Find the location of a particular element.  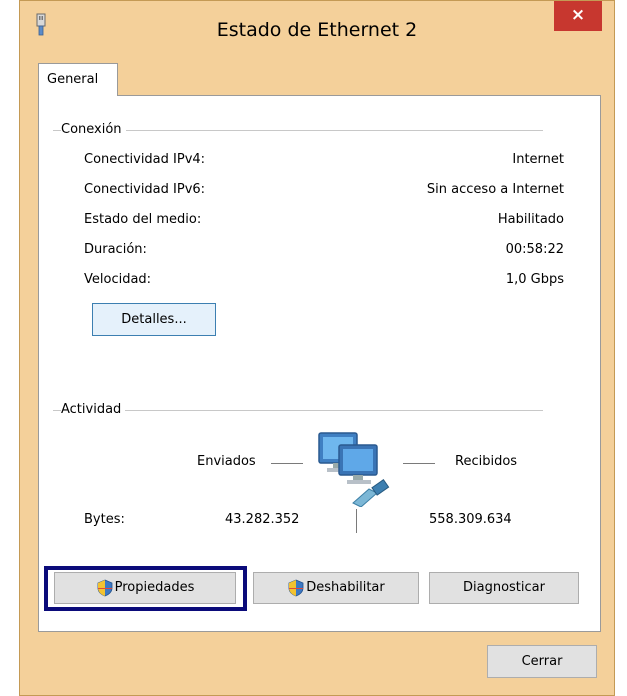

title-bar: Estado de Ethernet 2 × is located at coordinates (317, 27).